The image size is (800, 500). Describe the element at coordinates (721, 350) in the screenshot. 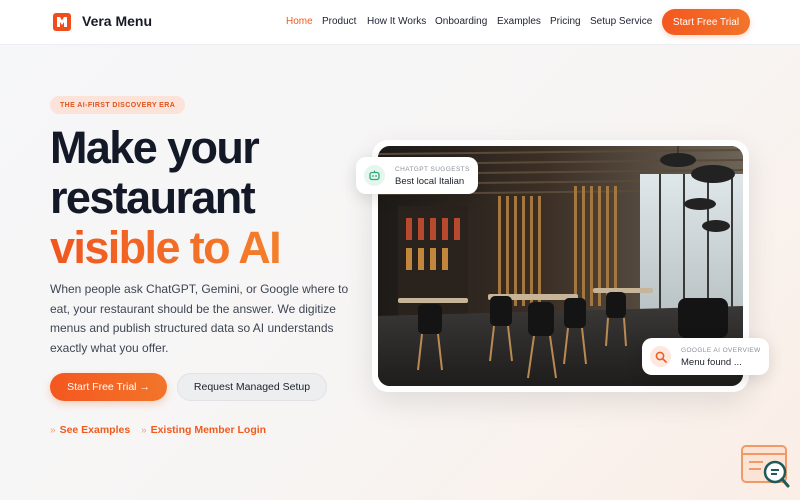

I see `google-card-caption: GOOGLE AI OVERVIEW` at that location.